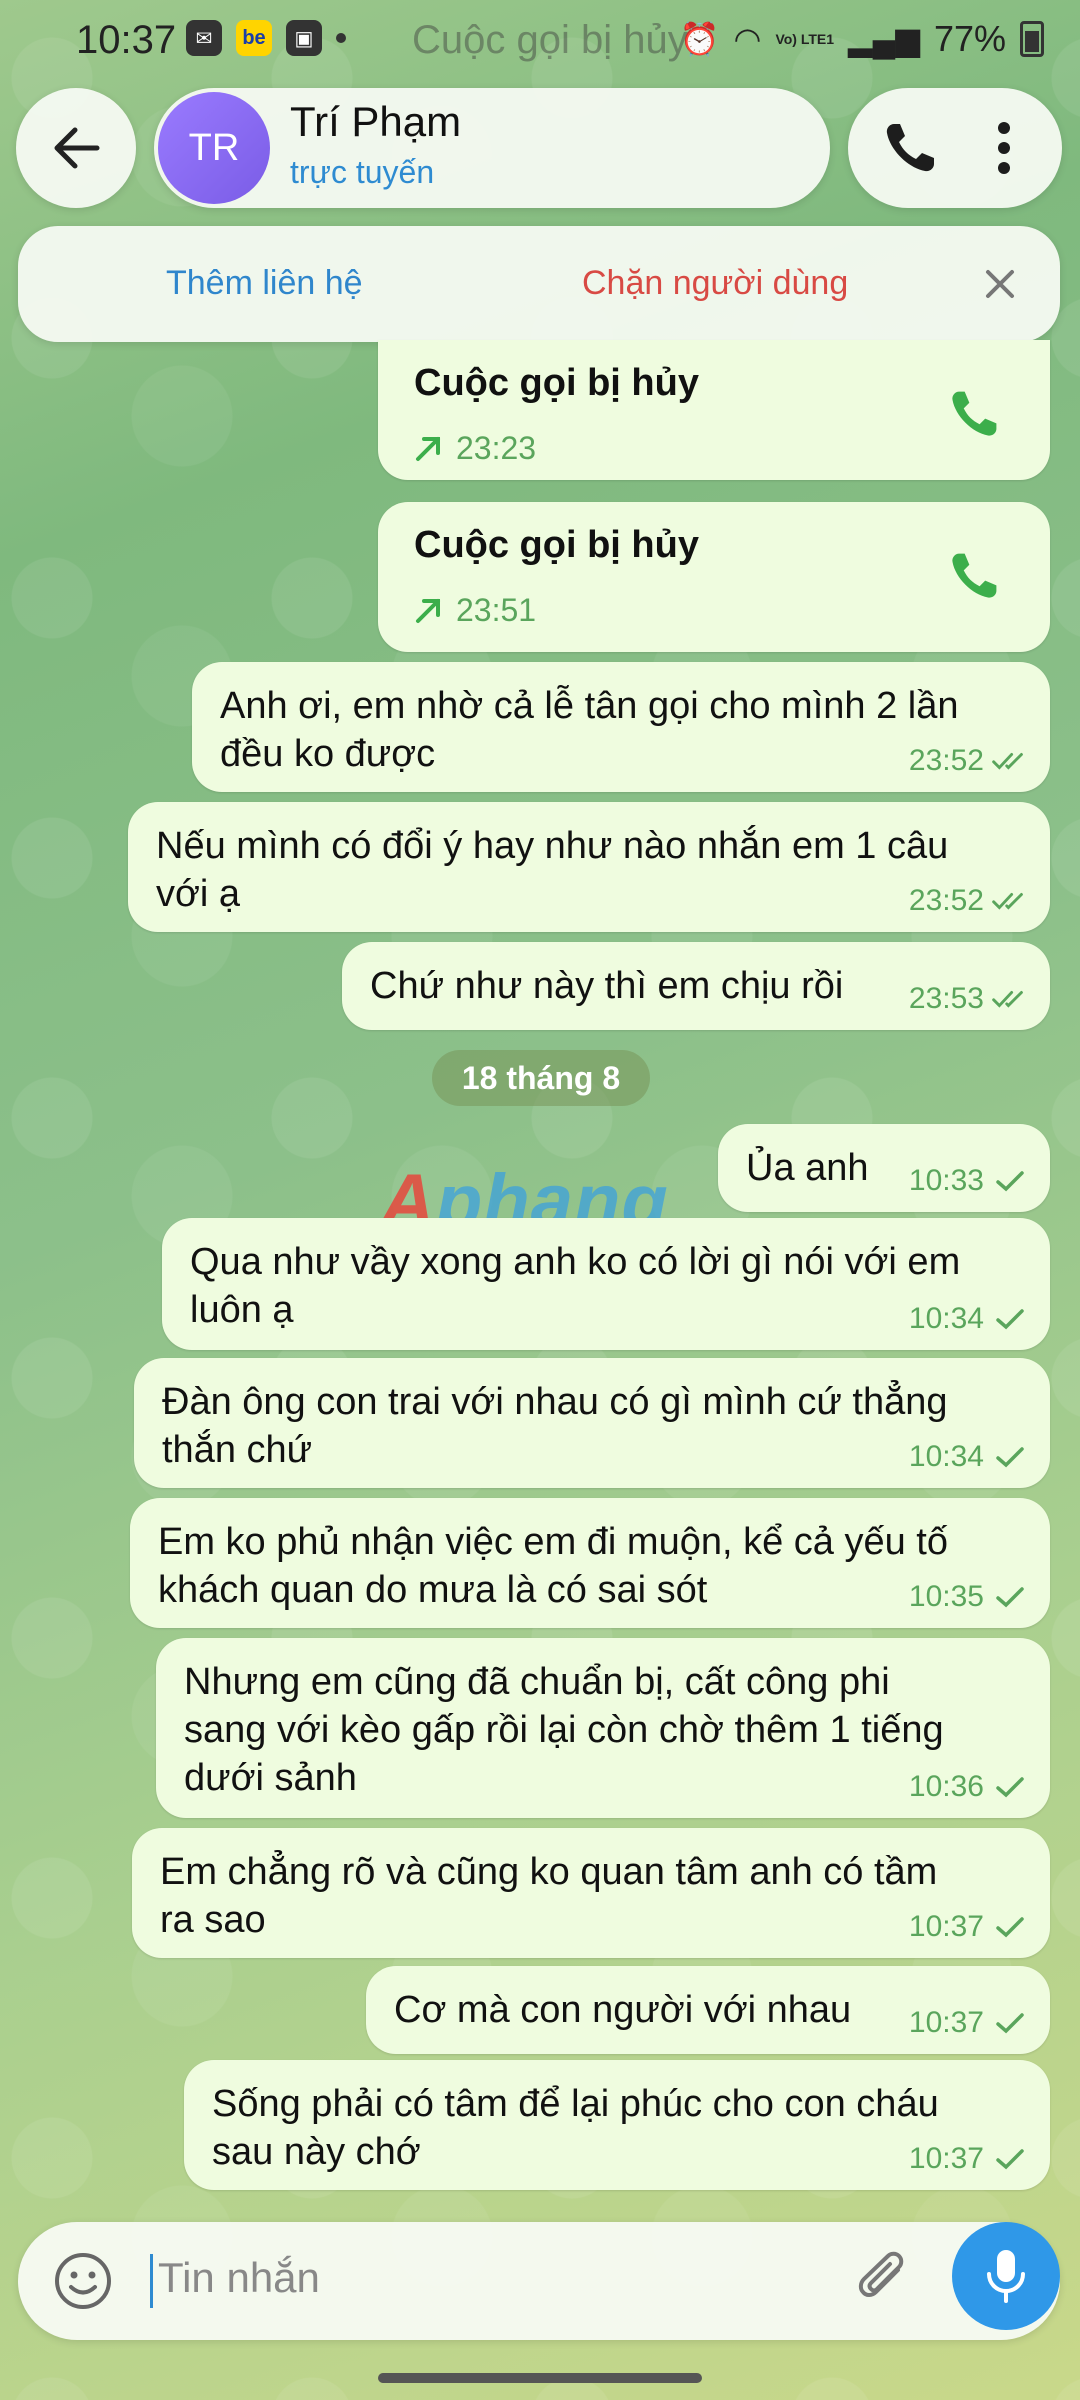 This screenshot has width=1080, height=2400. What do you see at coordinates (213, 1920) in the screenshot?
I see `message-line: ra sao` at bounding box center [213, 1920].